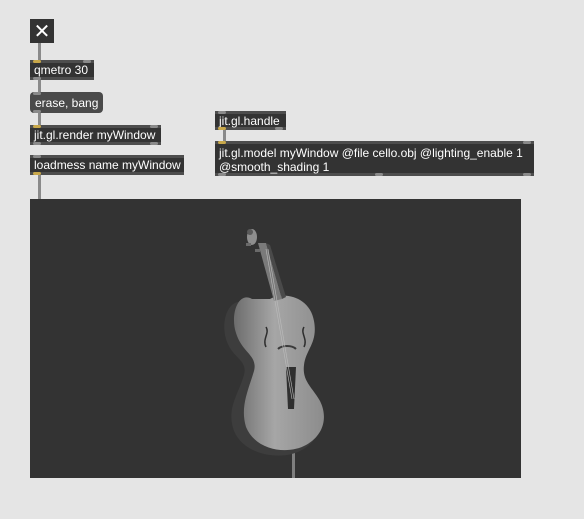  I want to click on patch-cord-loadmess-window, so click(39, 187).